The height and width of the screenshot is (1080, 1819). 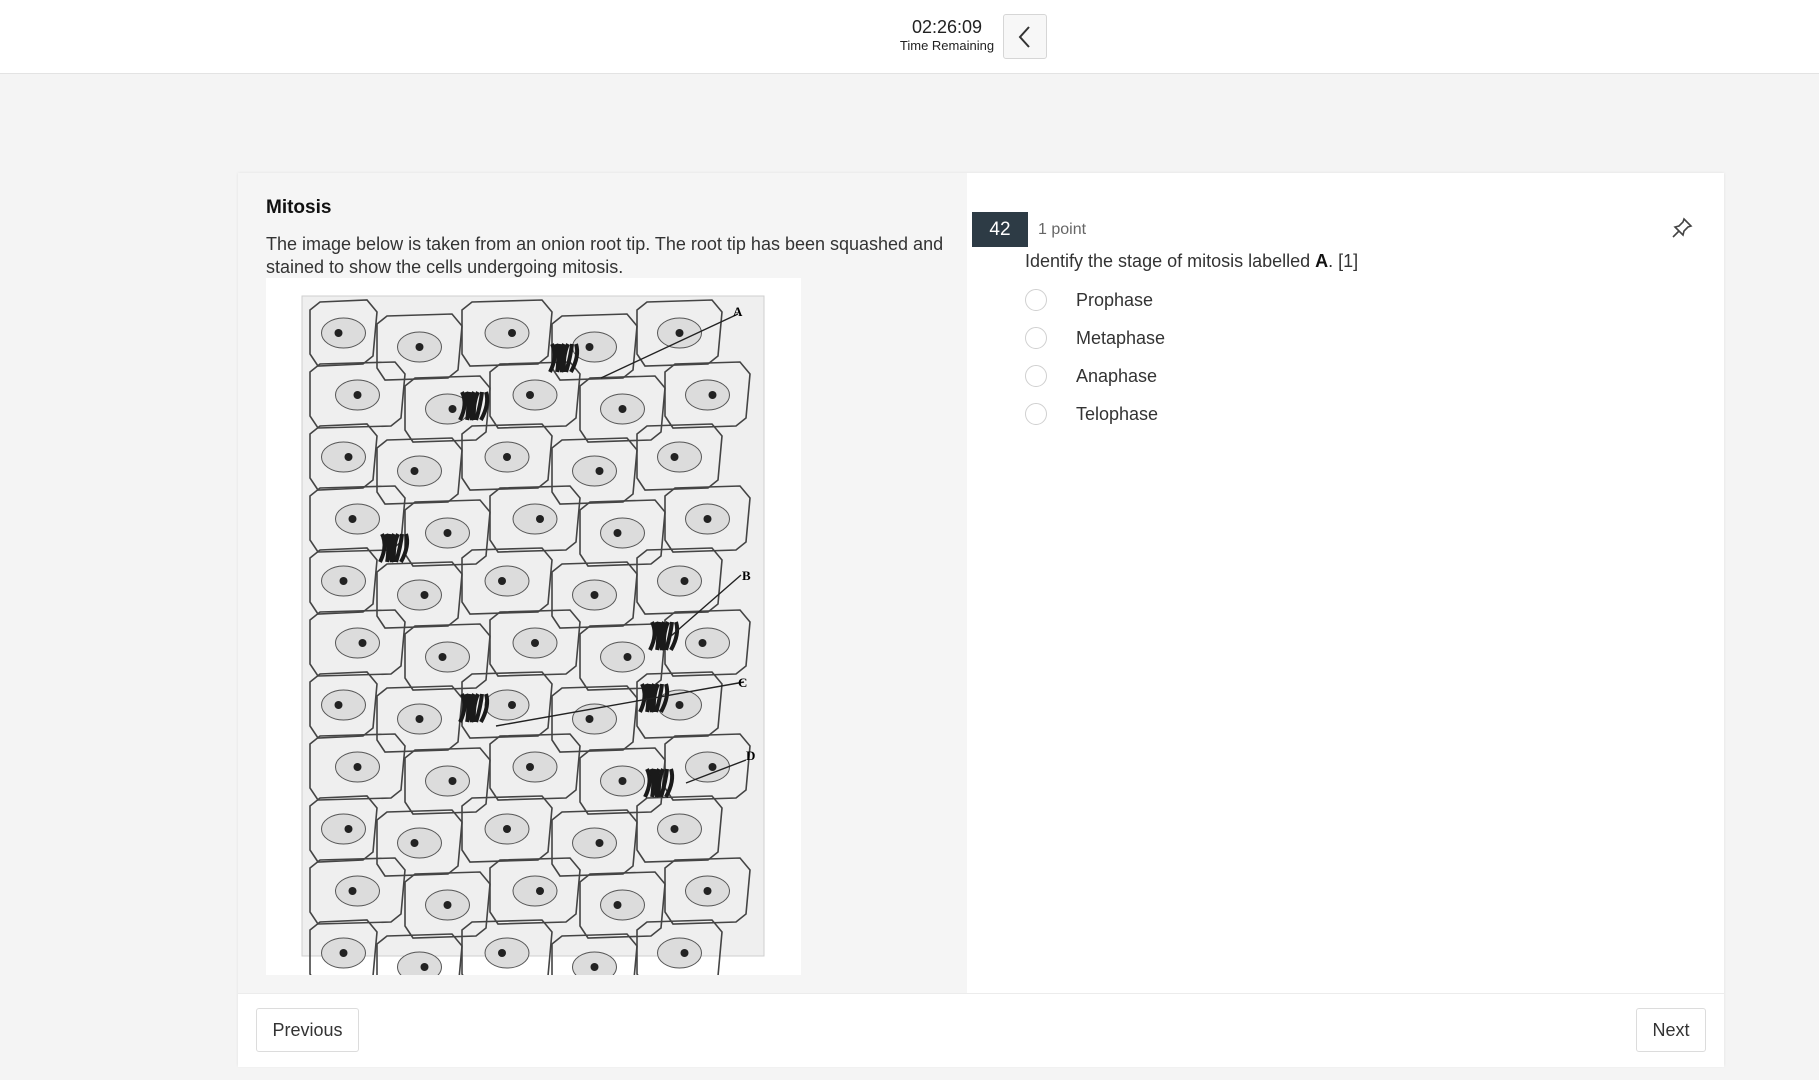 I want to click on question-text-bold: A, so click(x=1322, y=261).